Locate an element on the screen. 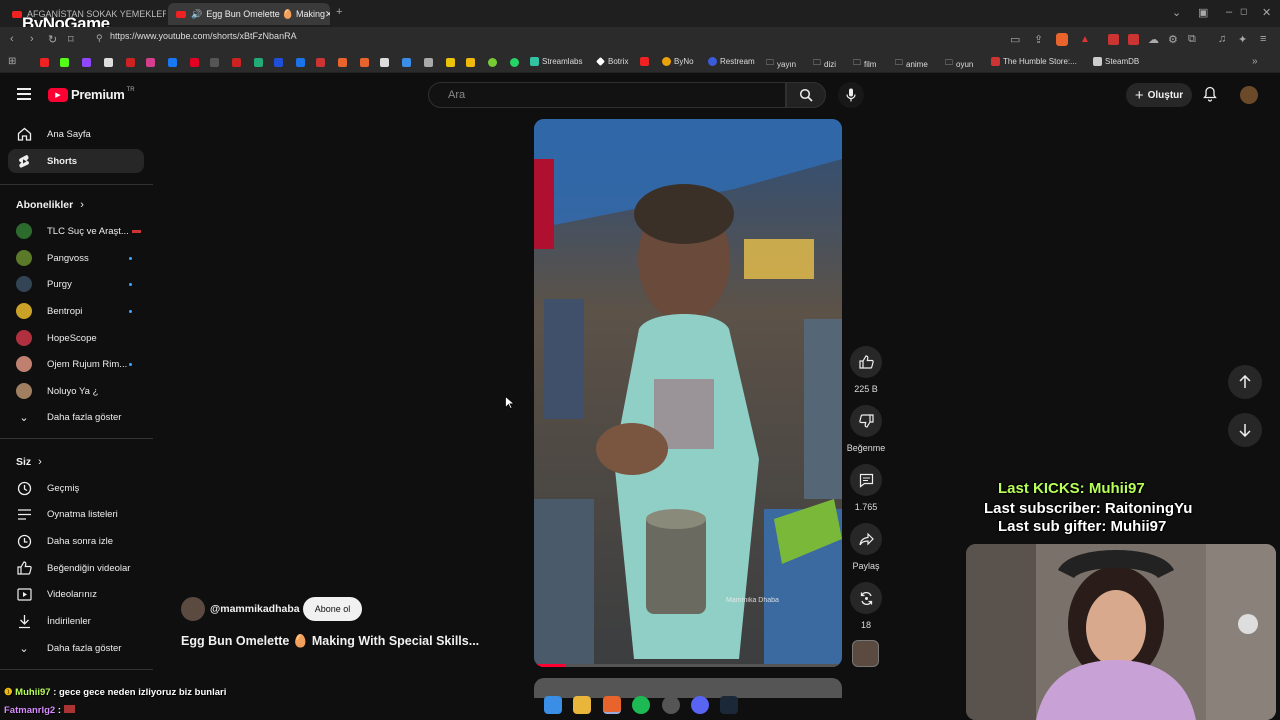  create-button: + Oluştur is located at coordinates (1159, 95).